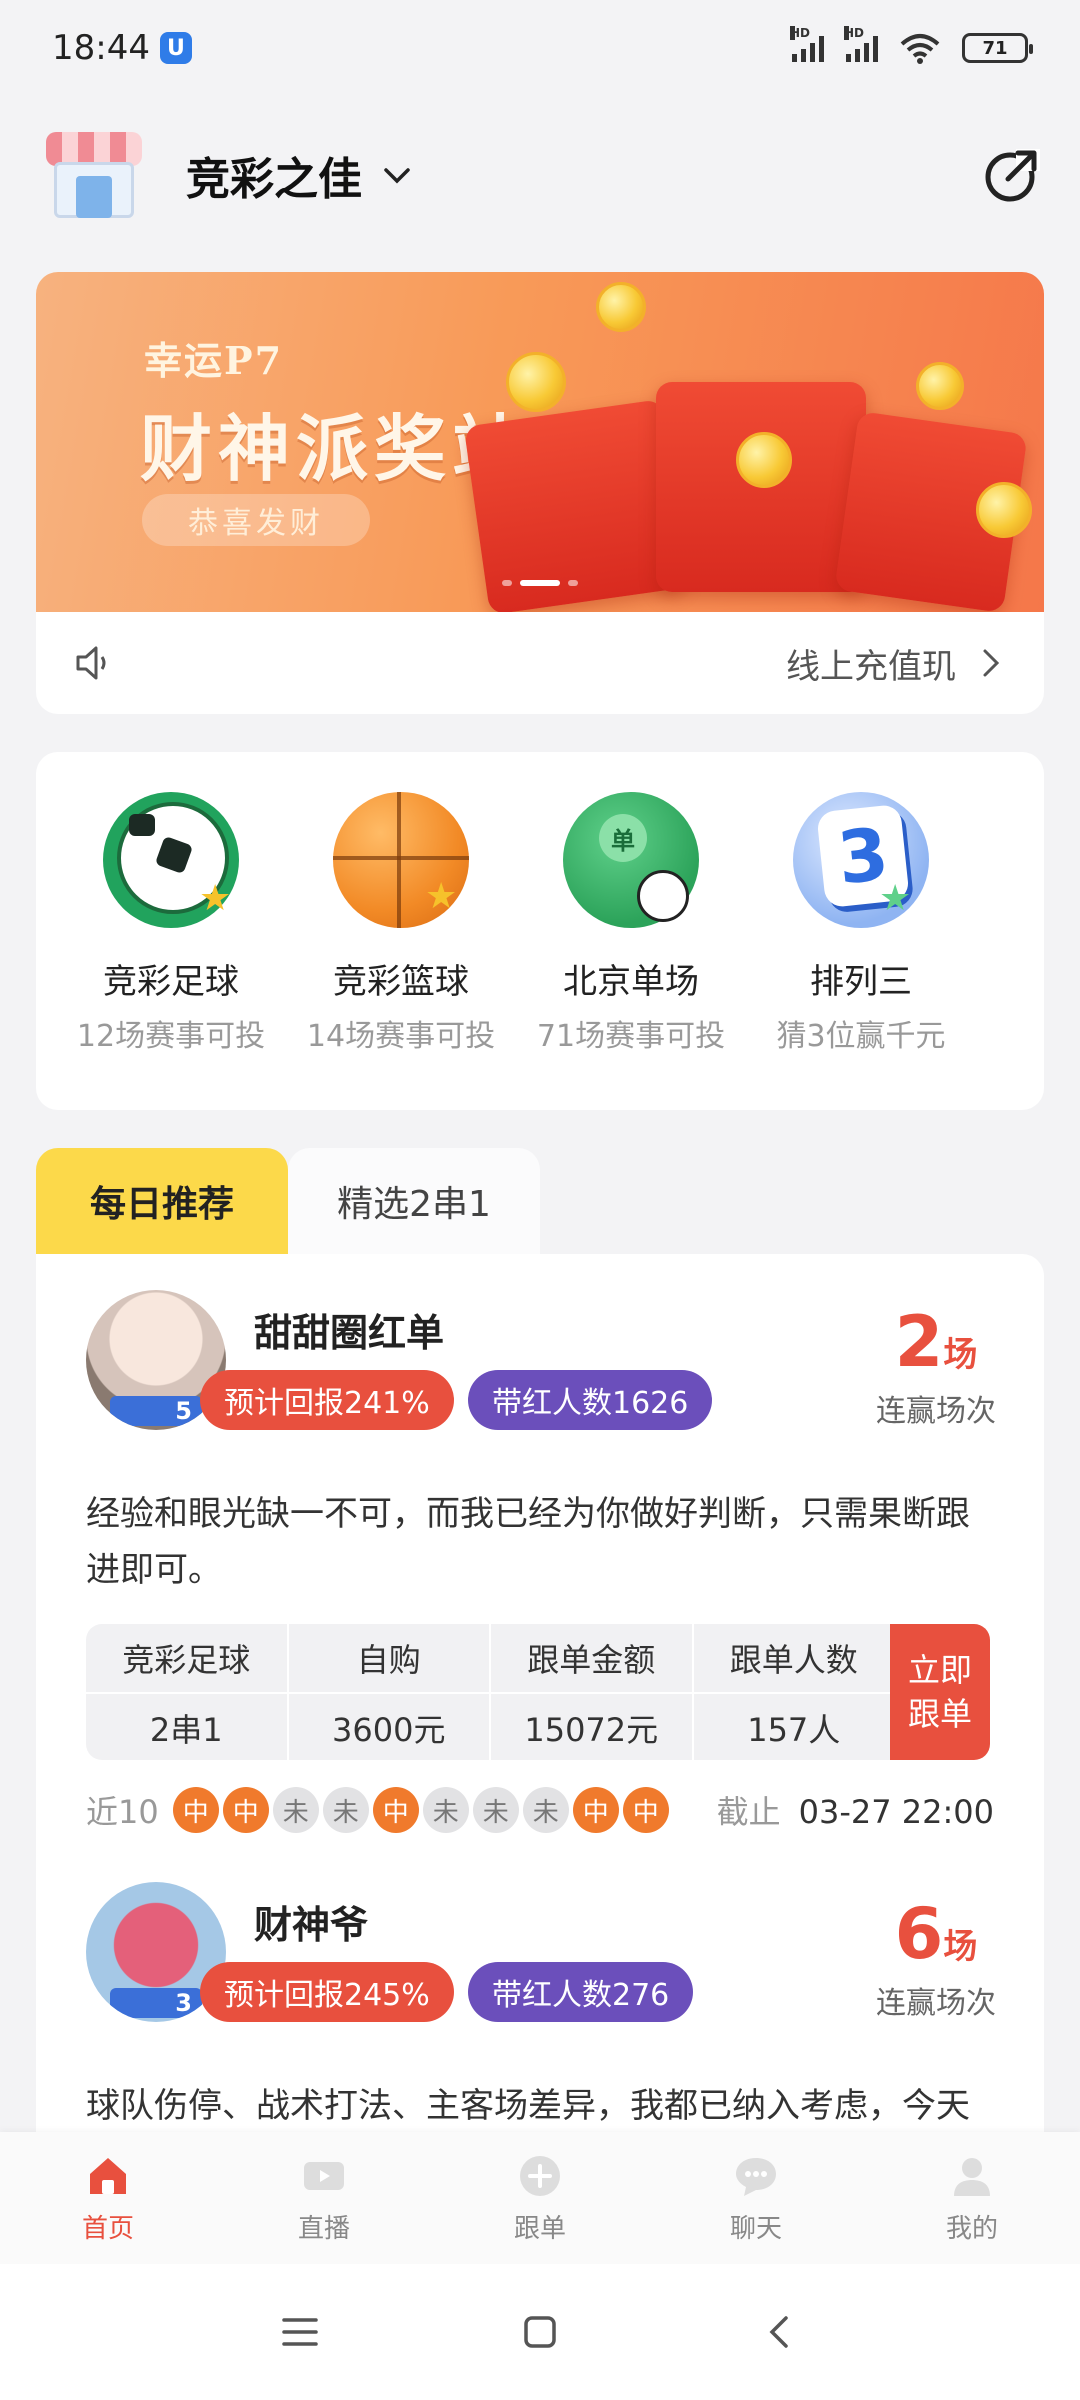 The image size is (1080, 2400). What do you see at coordinates (972, 2198) in the screenshot?
I see `nav-profile: 我的` at bounding box center [972, 2198].